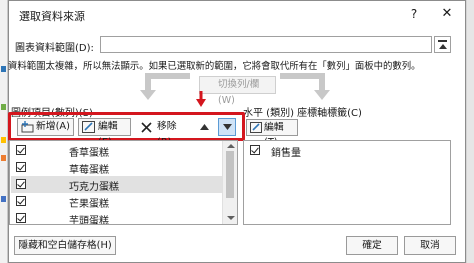 The height and width of the screenshot is (263, 474). I want to click on scroll-up-icon, so click(231, 146).